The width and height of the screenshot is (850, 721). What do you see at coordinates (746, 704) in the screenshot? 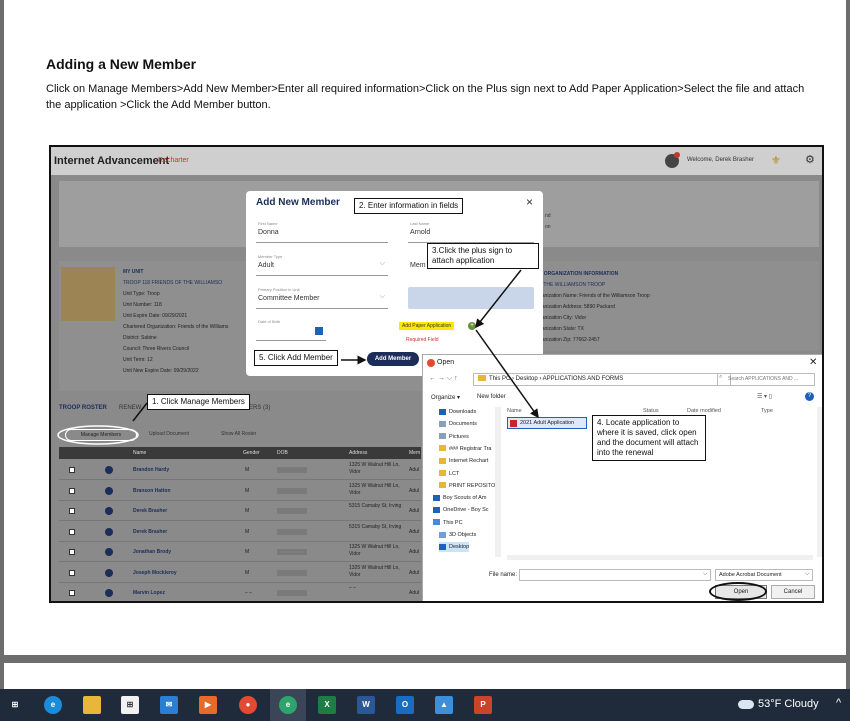
I see `cloud-icon` at bounding box center [746, 704].